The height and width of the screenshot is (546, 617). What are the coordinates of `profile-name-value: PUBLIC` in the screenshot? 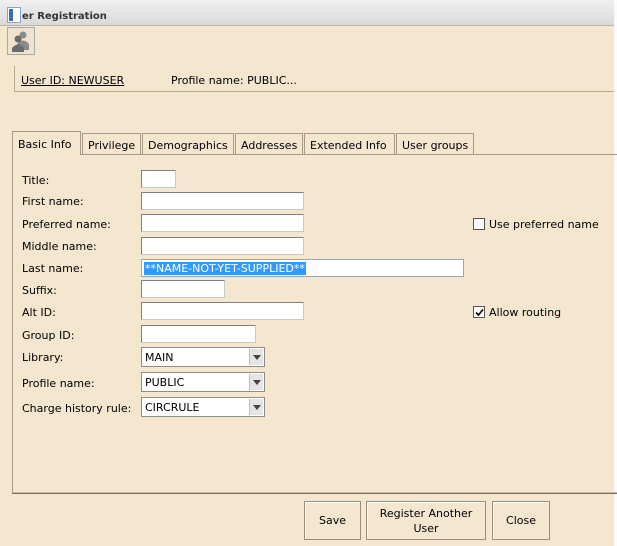 It's located at (165, 382).